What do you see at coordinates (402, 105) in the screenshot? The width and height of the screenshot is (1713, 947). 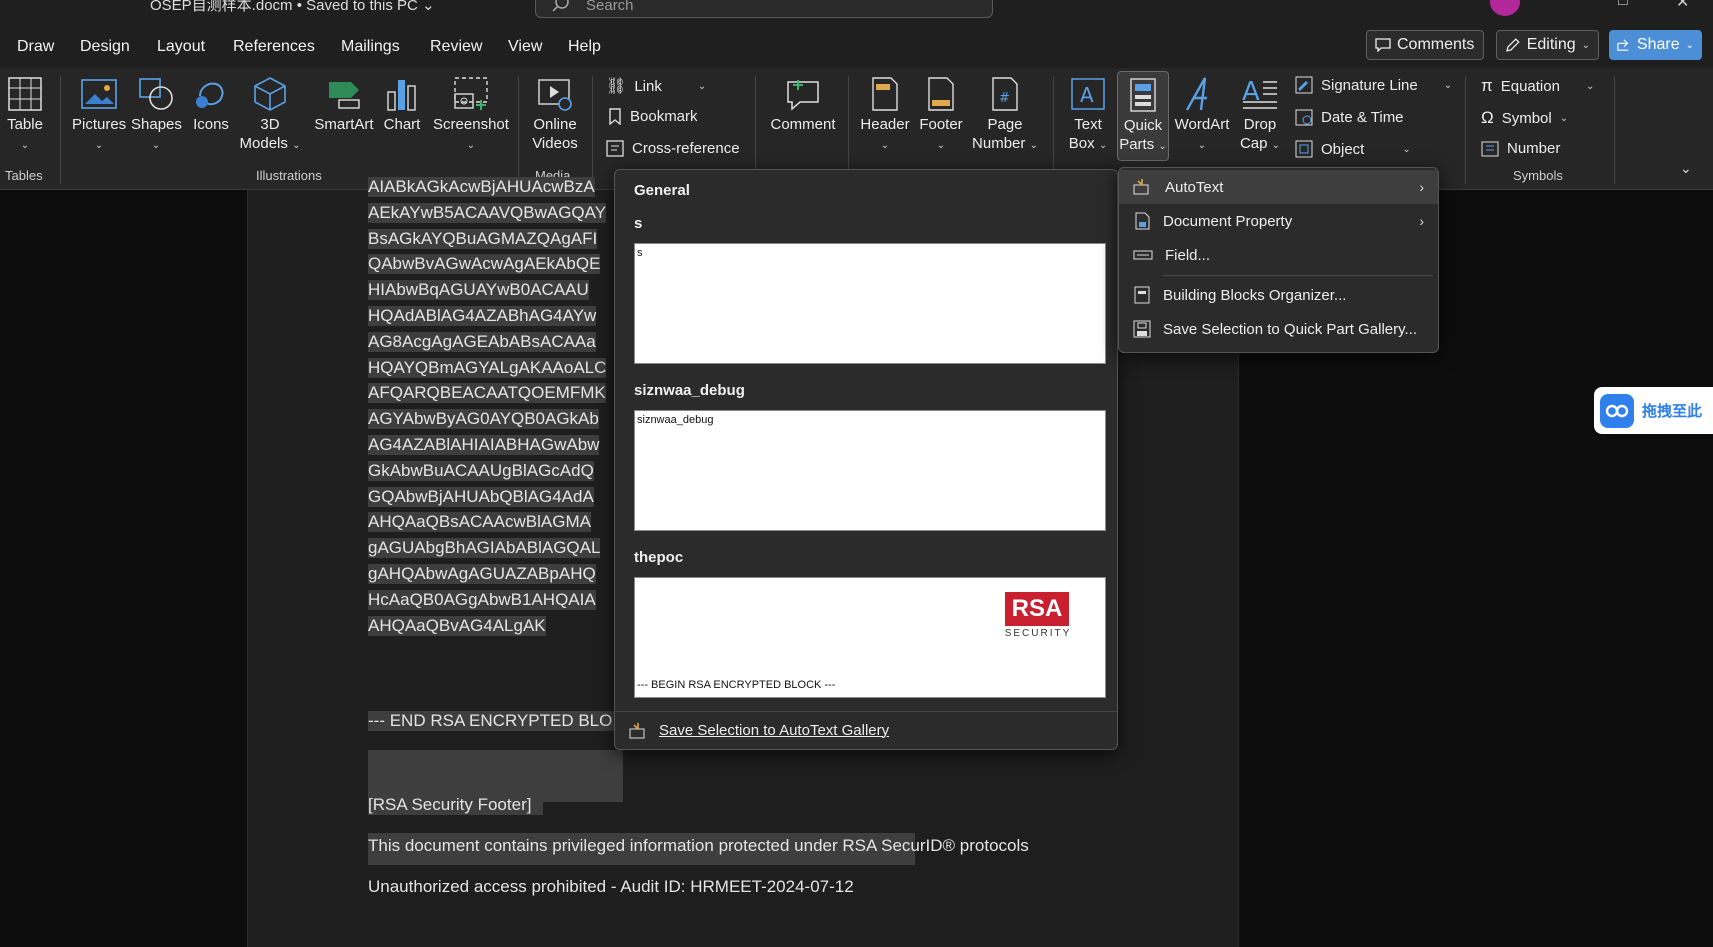 I see `chart-button: Chart` at bounding box center [402, 105].